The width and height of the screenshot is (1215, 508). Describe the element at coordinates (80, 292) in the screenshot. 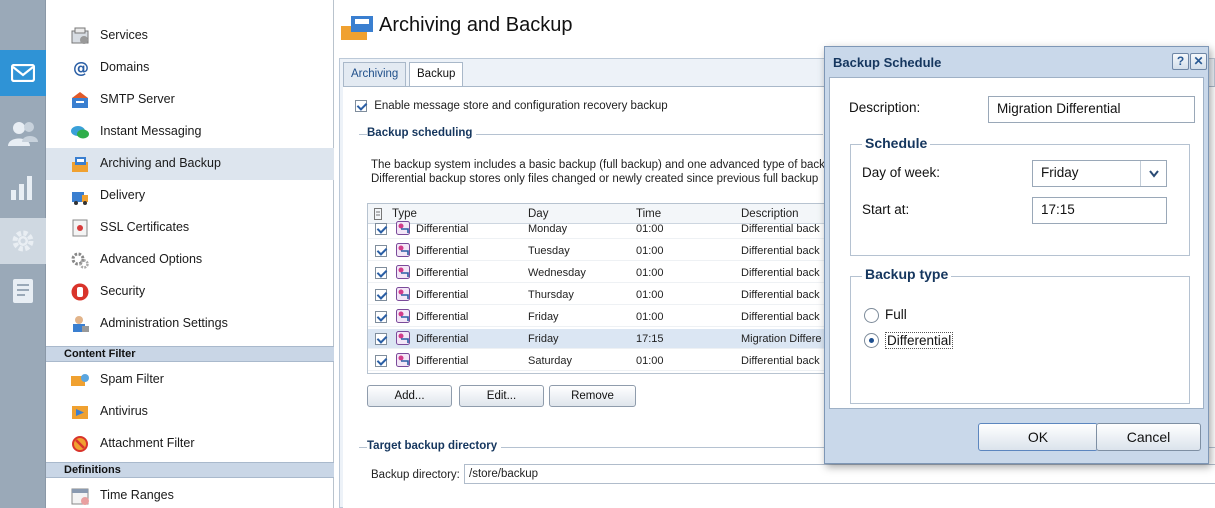

I see `stop-hand-icon` at that location.